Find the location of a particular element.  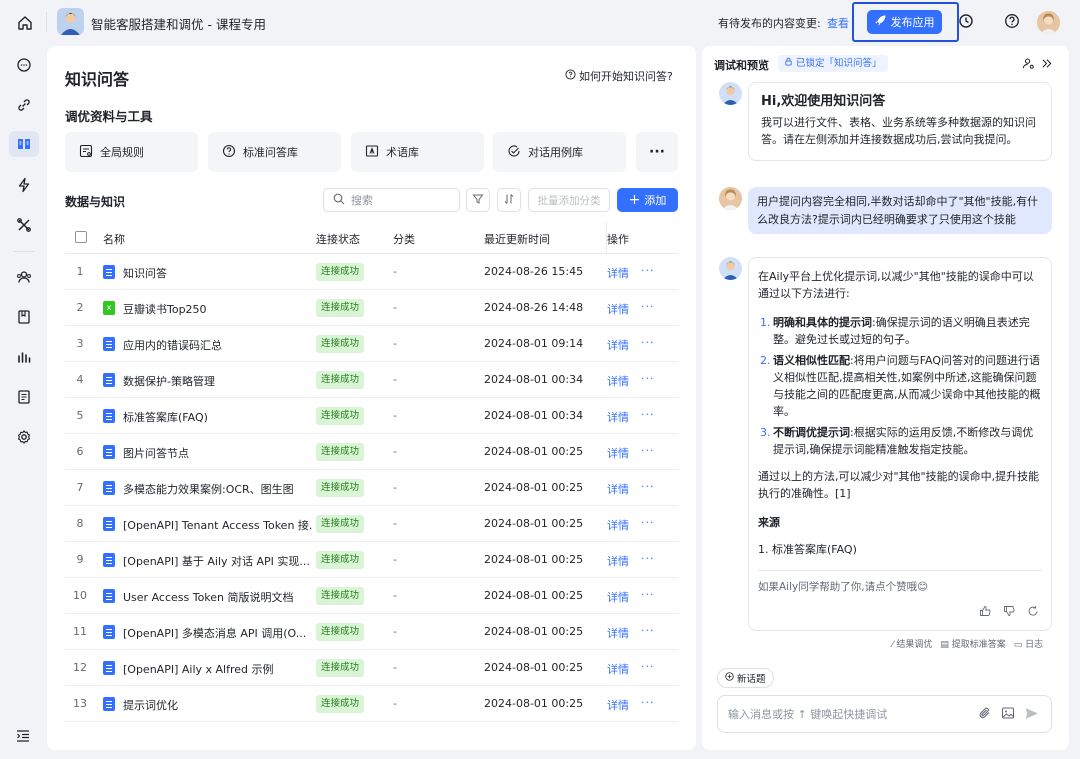

row-name: 应用内的错误码汇总 is located at coordinates (218, 345).